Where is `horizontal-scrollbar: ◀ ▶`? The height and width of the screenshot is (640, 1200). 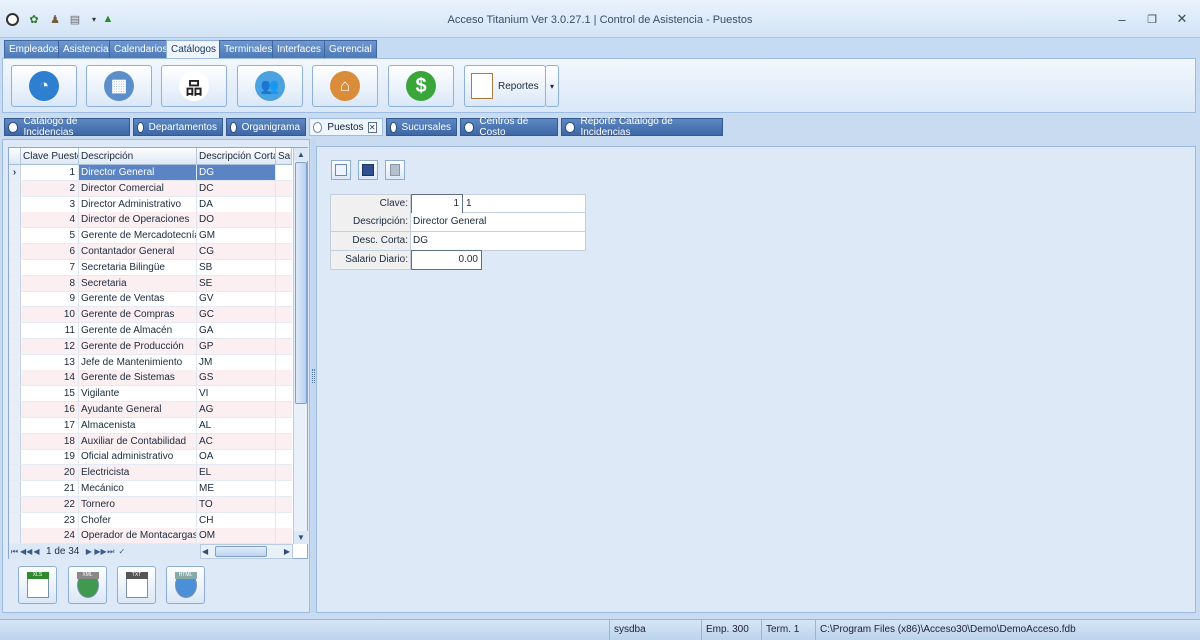
horizontal-scrollbar: ◀ ▶ is located at coordinates (246, 551).